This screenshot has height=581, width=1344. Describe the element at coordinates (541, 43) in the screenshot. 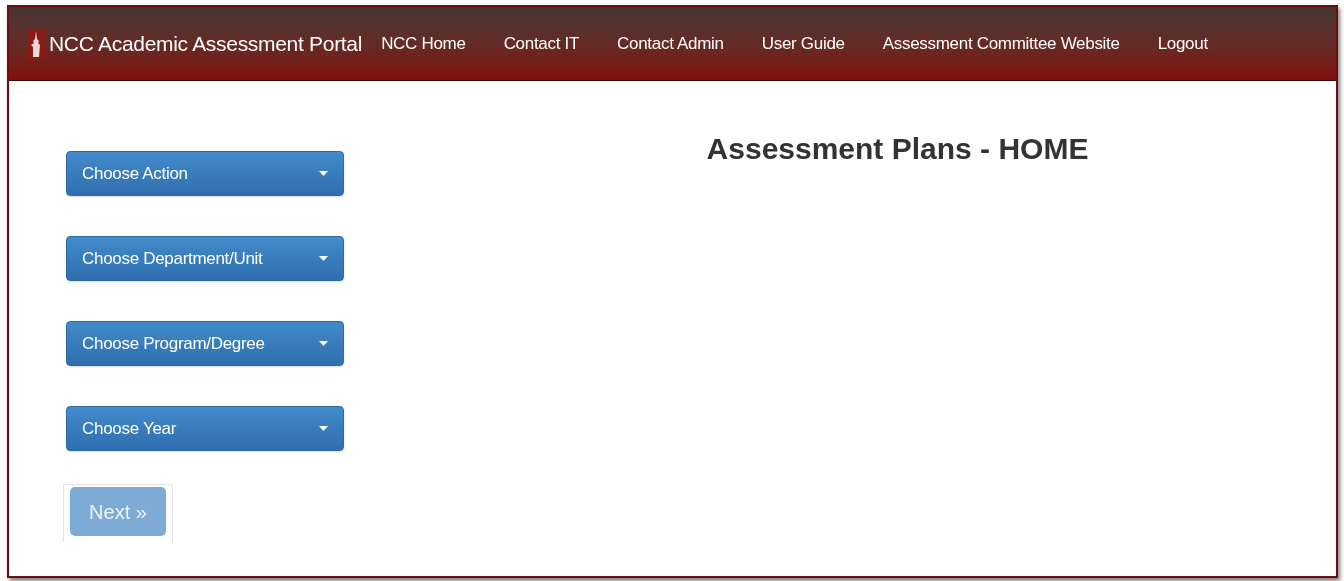

I see `nav-link: Contact IT` at that location.